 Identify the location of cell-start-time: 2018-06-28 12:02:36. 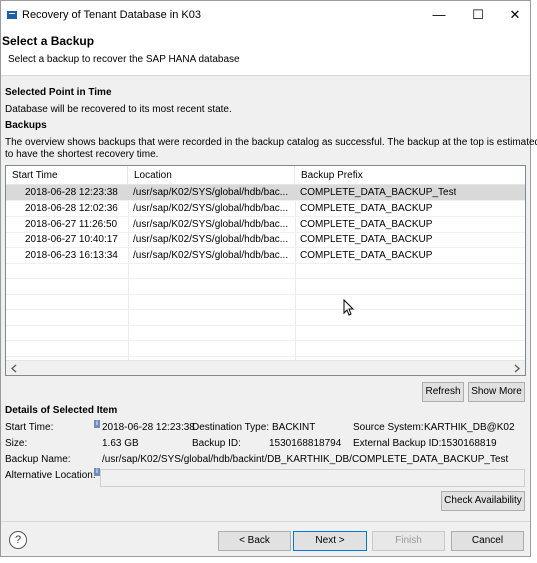
(71, 208).